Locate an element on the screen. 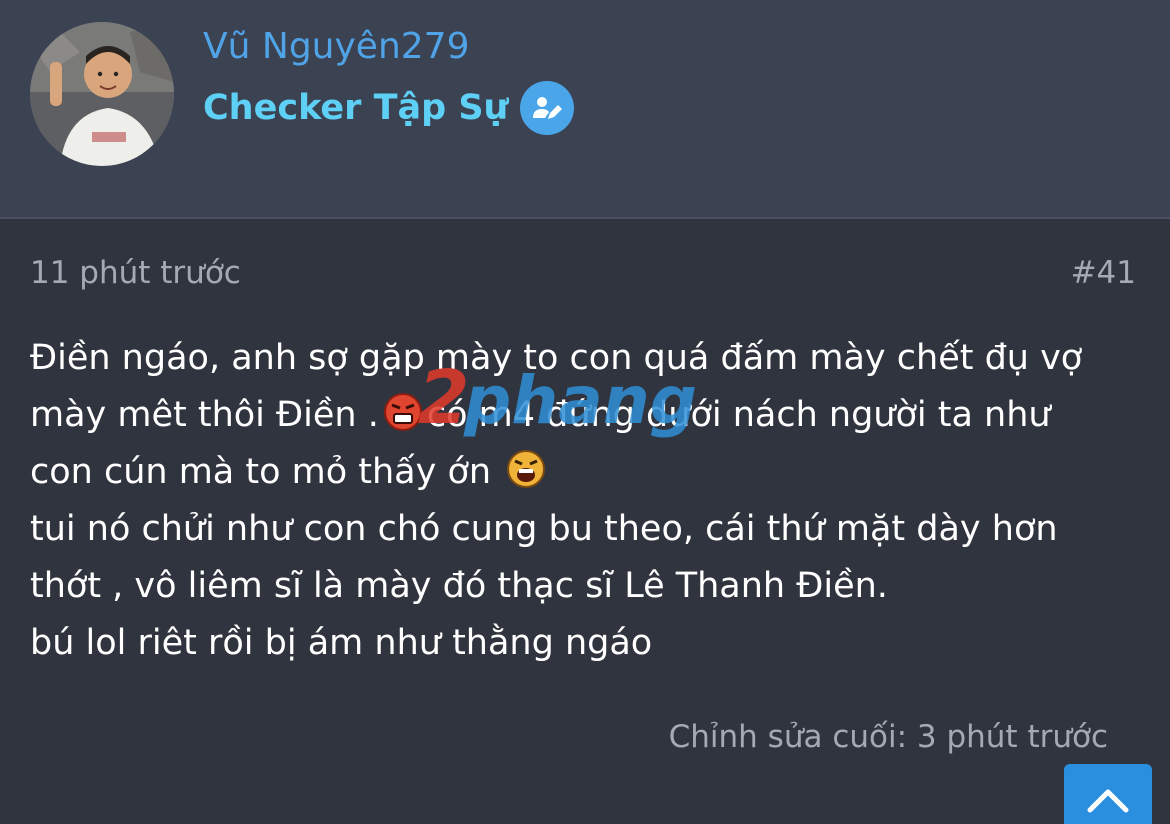 This screenshot has width=1170, height=824. user-title: Checker Tập Sự is located at coordinates (356, 108).